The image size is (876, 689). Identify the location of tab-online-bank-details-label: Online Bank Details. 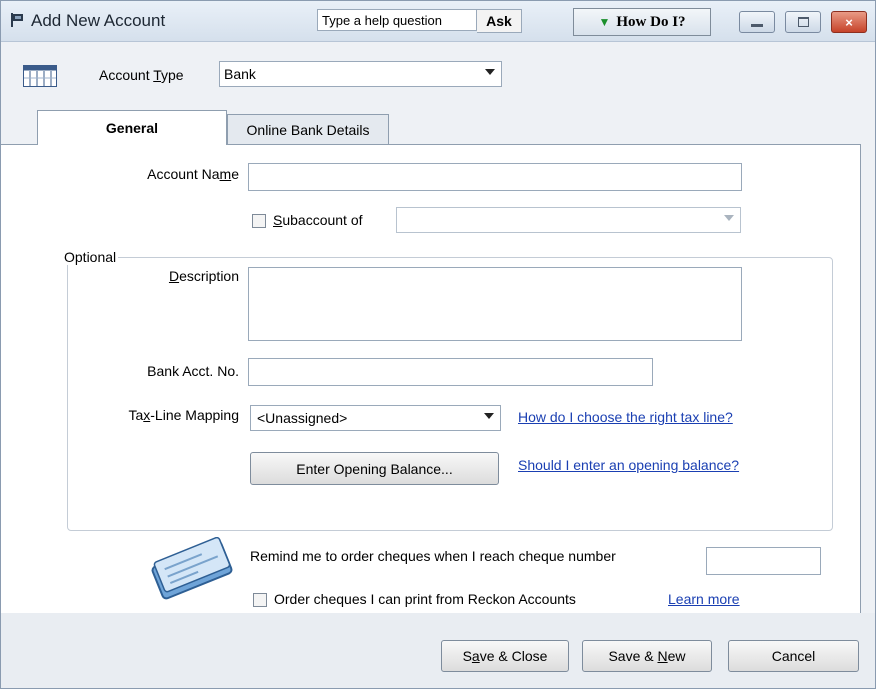
(308, 129).